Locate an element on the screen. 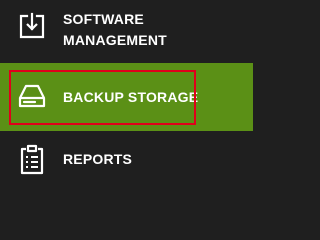 This screenshot has width=320, height=240. drive-icon is located at coordinates (32, 97).